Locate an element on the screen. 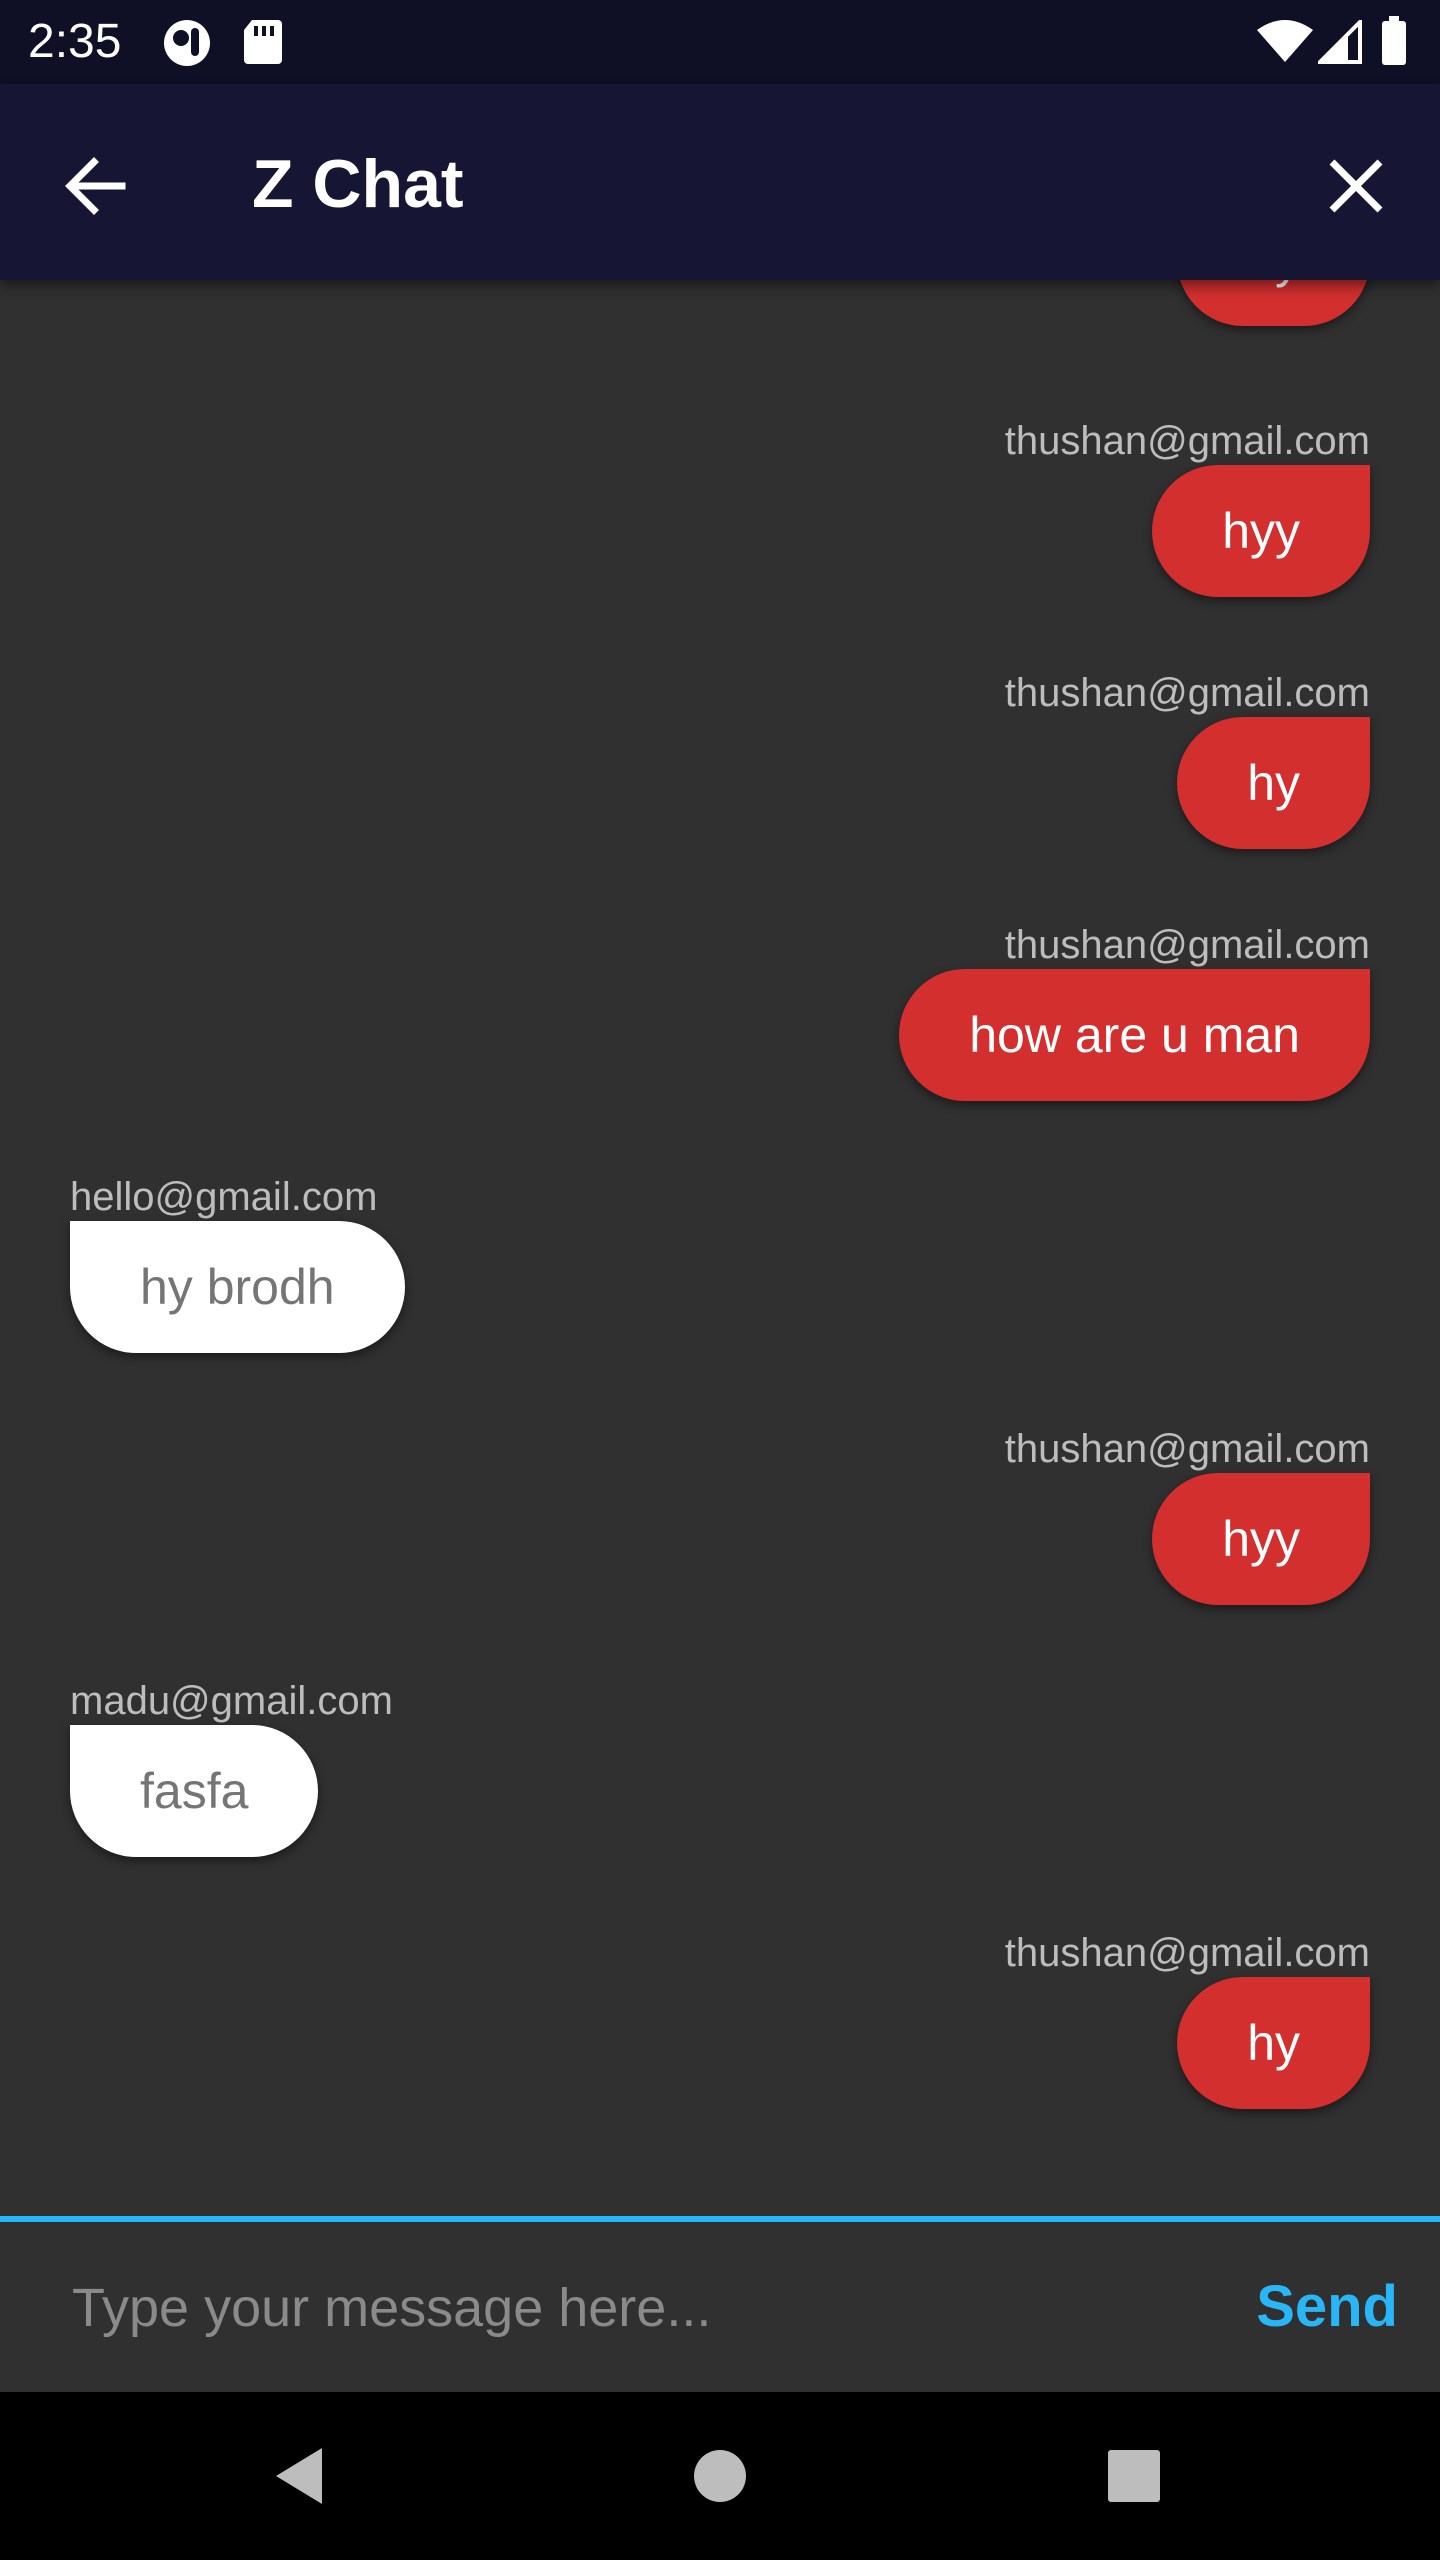 The height and width of the screenshot is (2560, 1440). cell-signal-icon is located at coordinates (1340, 42).